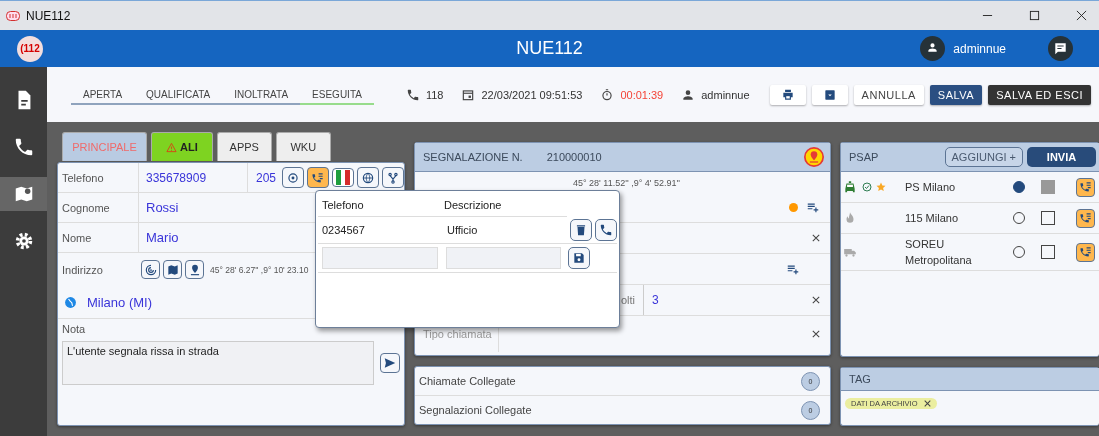 The width and height of the screenshot is (1099, 436). I want to click on tab: WKU, so click(303, 146).